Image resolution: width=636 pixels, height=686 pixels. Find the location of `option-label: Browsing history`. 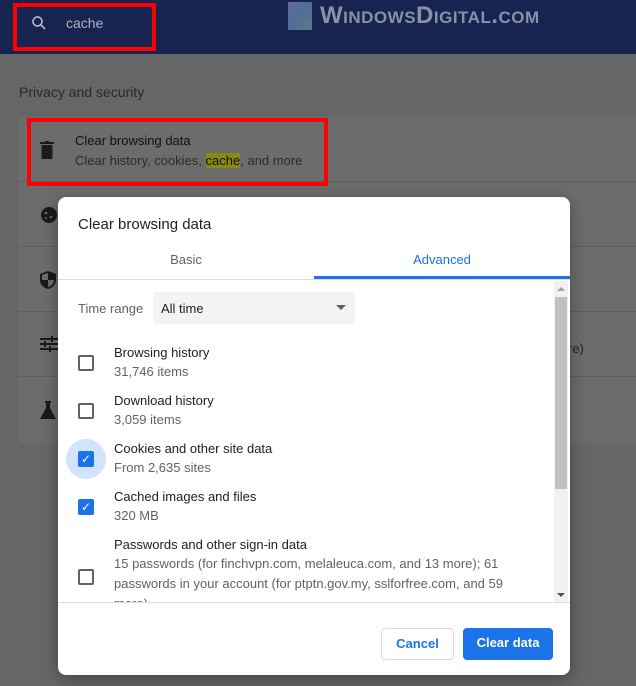

option-label: Browsing history is located at coordinates (162, 352).